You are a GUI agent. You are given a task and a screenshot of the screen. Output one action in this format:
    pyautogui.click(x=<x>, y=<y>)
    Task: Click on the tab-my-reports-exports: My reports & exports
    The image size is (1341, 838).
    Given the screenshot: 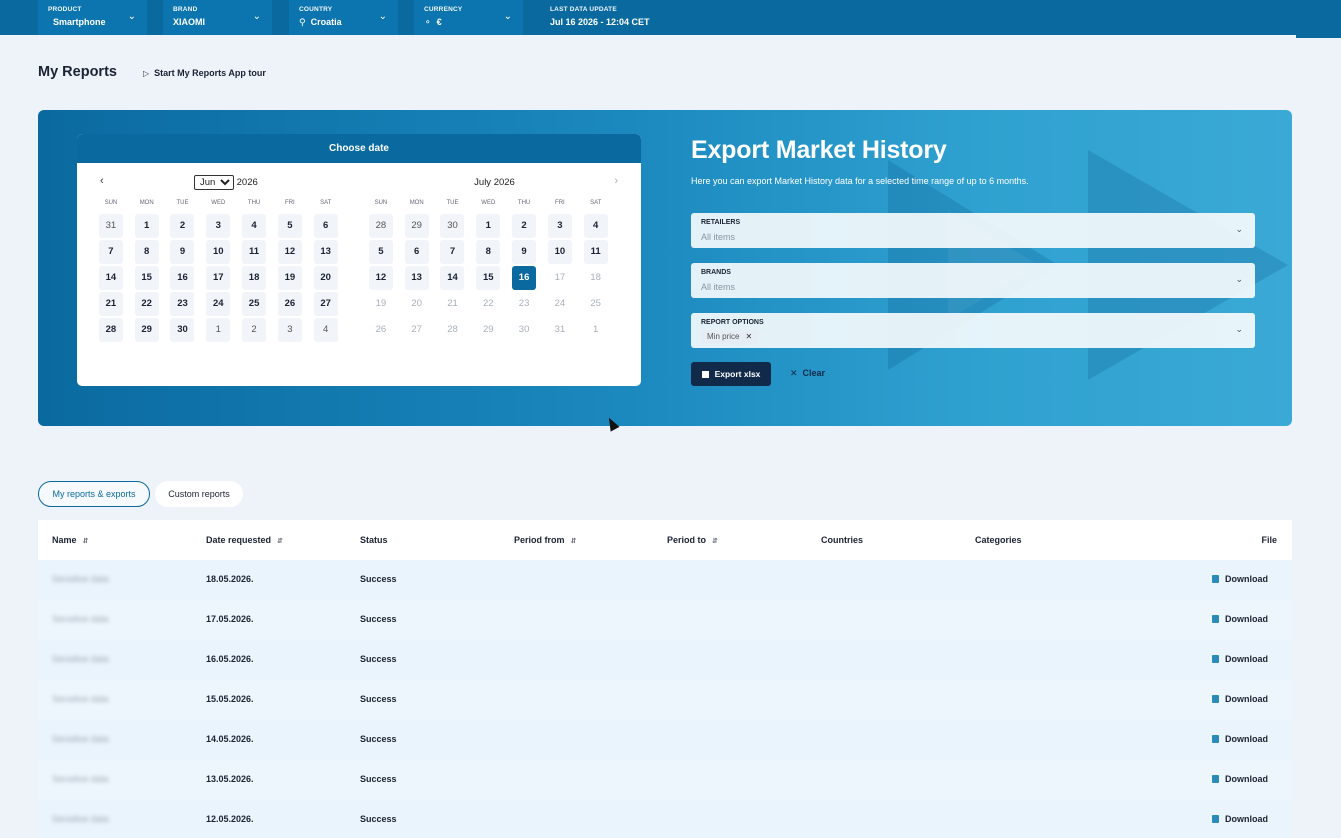 What is the action you would take?
    pyautogui.click(x=94, y=494)
    